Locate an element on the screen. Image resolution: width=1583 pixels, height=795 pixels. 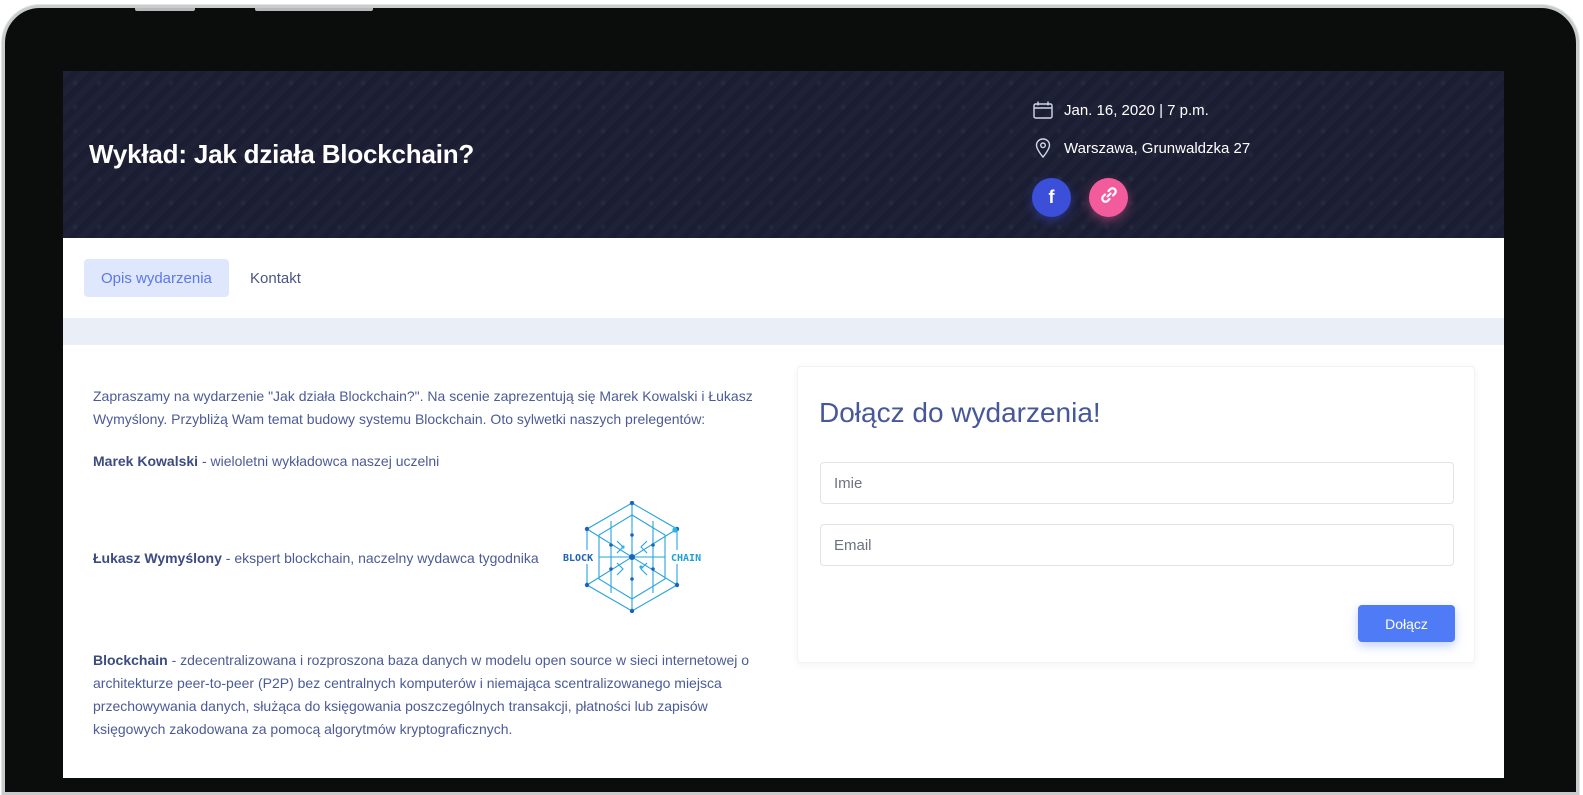
tab-description: Opis wydarzenia is located at coordinates (156, 278).